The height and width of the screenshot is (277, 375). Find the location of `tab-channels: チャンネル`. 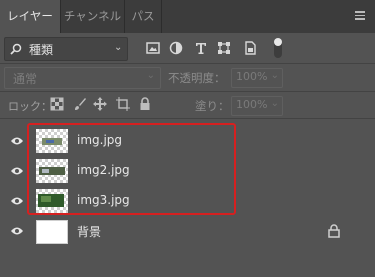

tab-channels: チャンネル is located at coordinates (92, 16).